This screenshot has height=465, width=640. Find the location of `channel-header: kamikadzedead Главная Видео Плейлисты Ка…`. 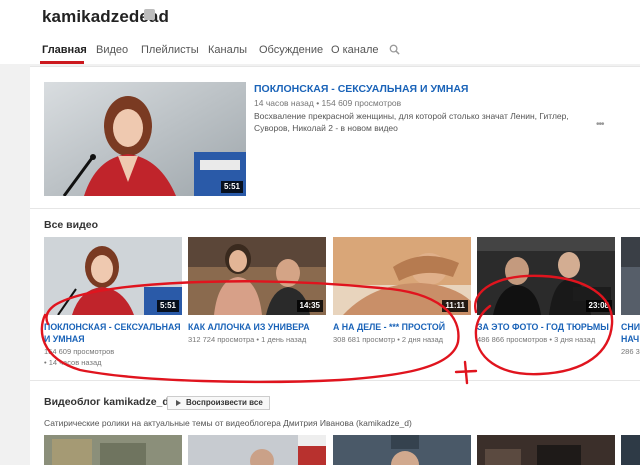

channel-header: kamikadzedead Главная Видео Плейлисты Ка… is located at coordinates (320, 32).